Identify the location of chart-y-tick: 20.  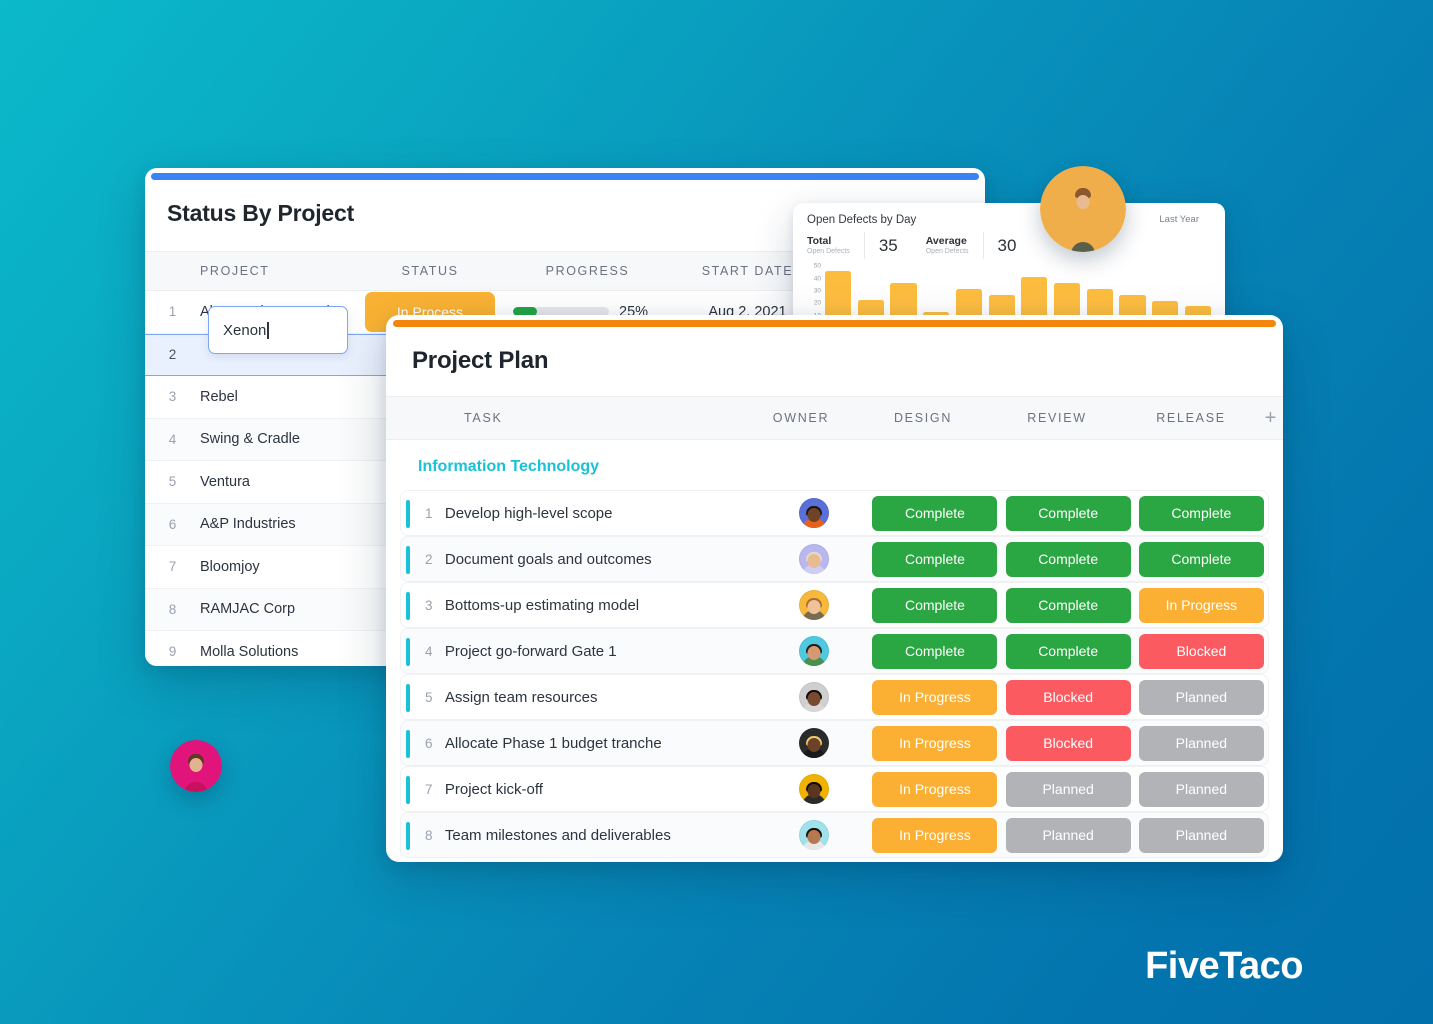
(817, 303).